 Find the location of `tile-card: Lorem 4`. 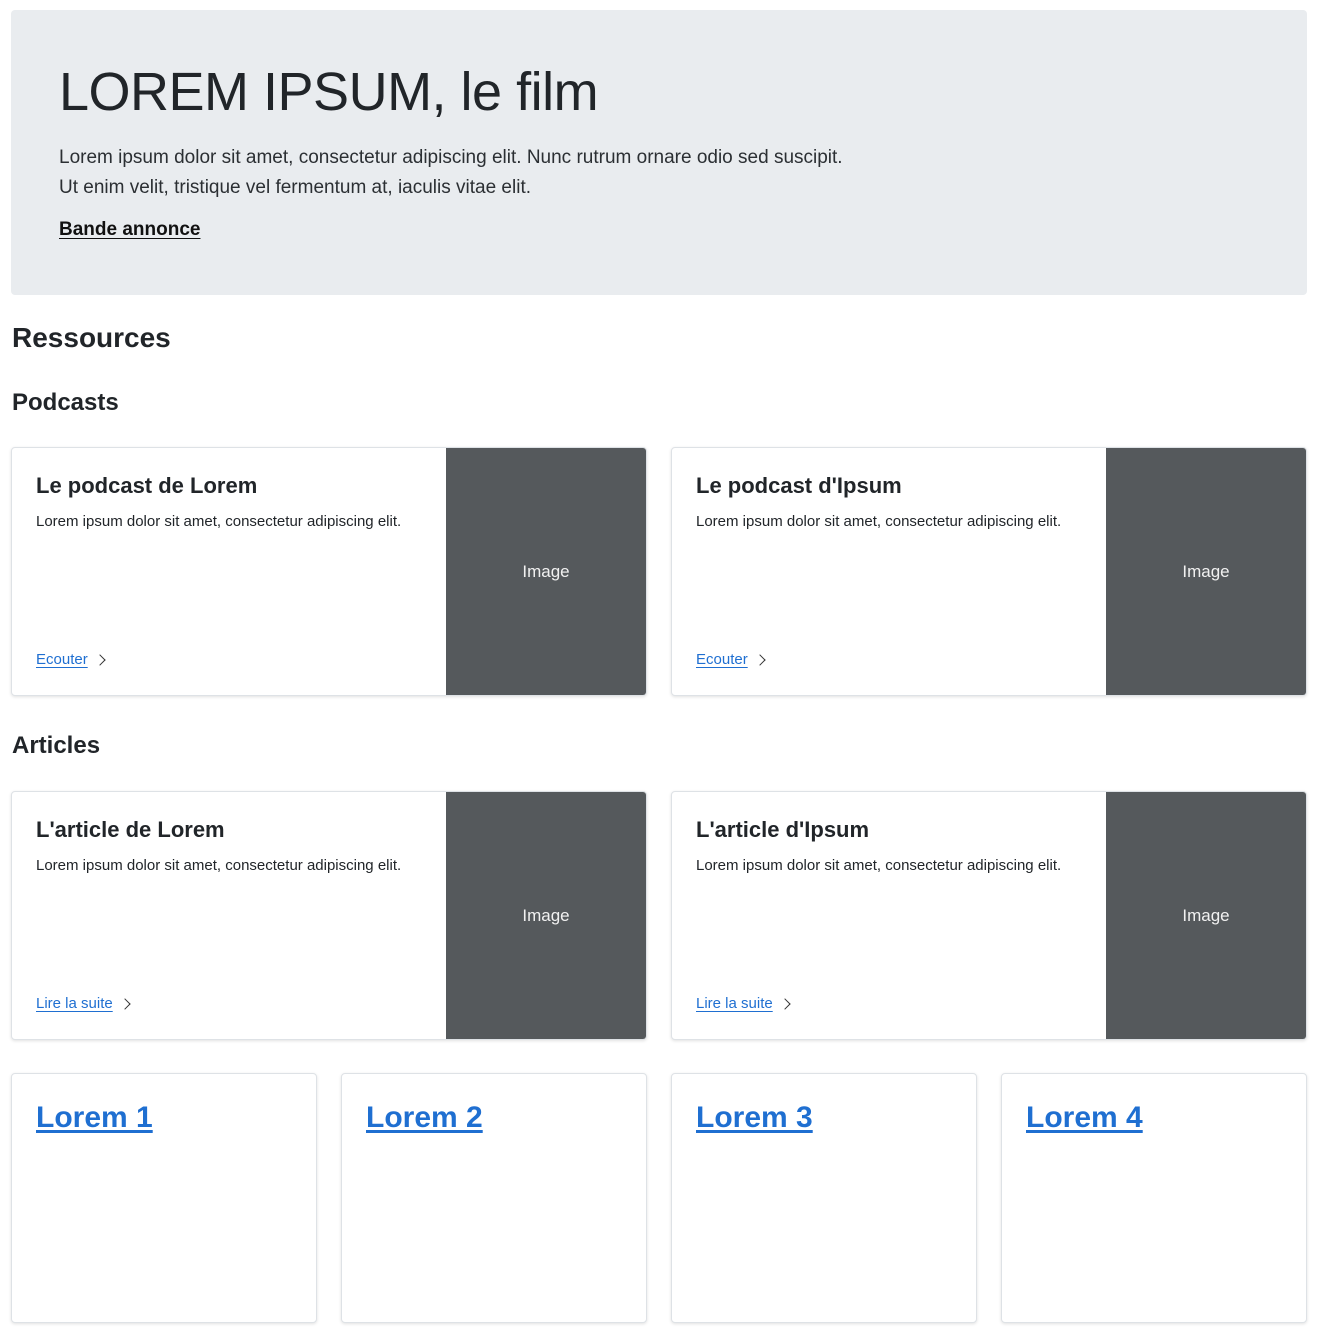

tile-card: Lorem 4 is located at coordinates (1154, 1198).